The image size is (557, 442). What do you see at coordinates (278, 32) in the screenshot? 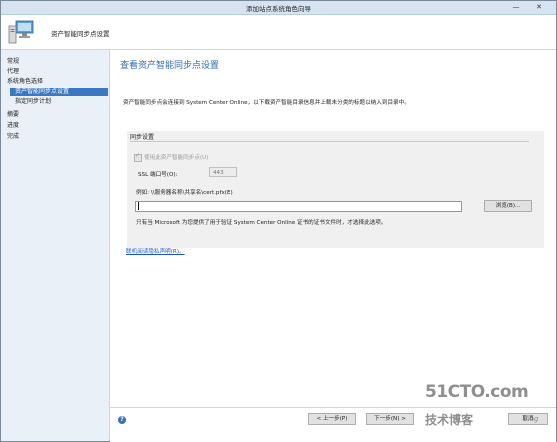
I see `wizard-header: 资产智能同步点设置` at bounding box center [278, 32].